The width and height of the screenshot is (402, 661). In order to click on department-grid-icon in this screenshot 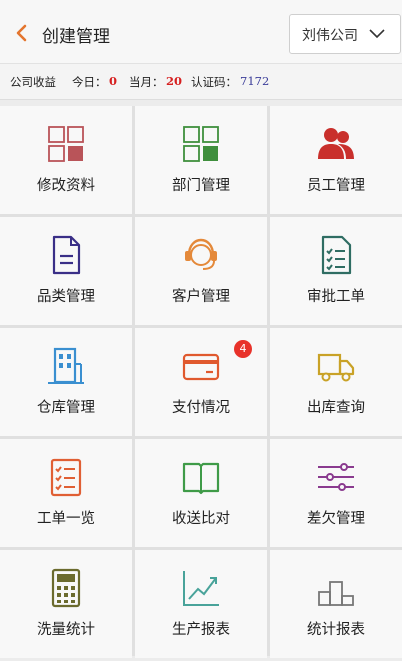, I will do `click(201, 144)`.